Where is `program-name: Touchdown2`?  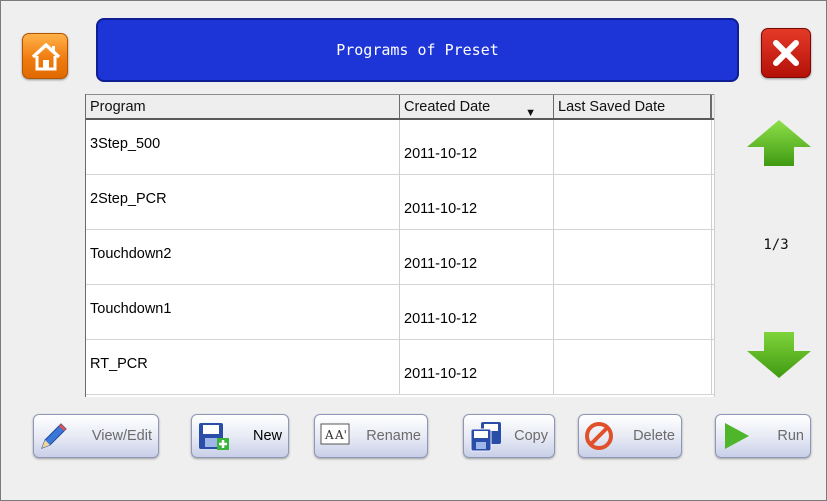
program-name: Touchdown2 is located at coordinates (243, 257).